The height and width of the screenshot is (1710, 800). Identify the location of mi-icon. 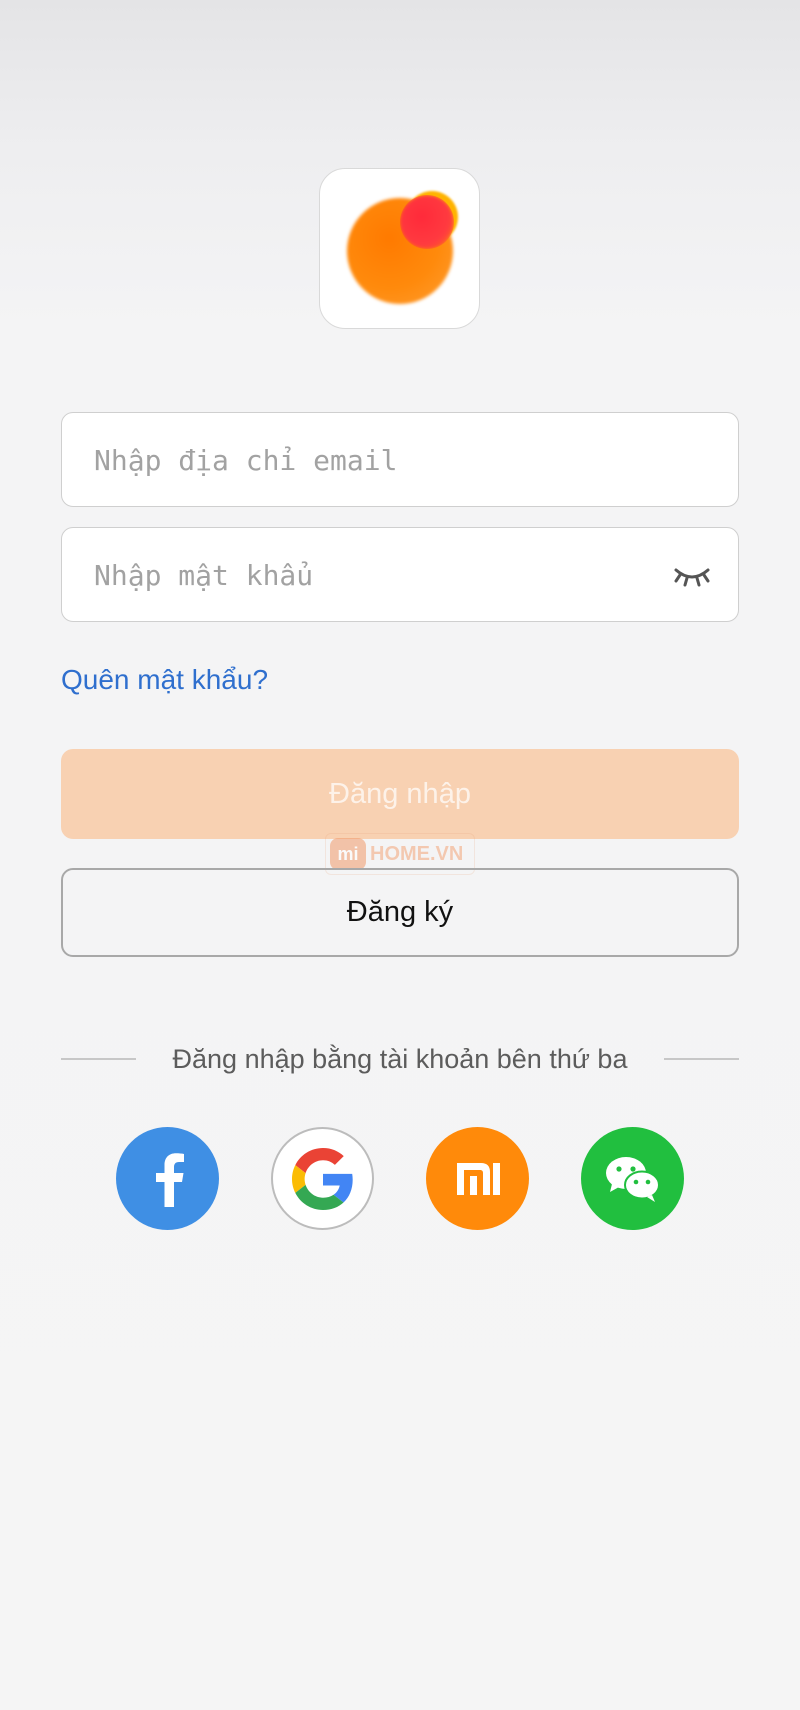
(478, 1179).